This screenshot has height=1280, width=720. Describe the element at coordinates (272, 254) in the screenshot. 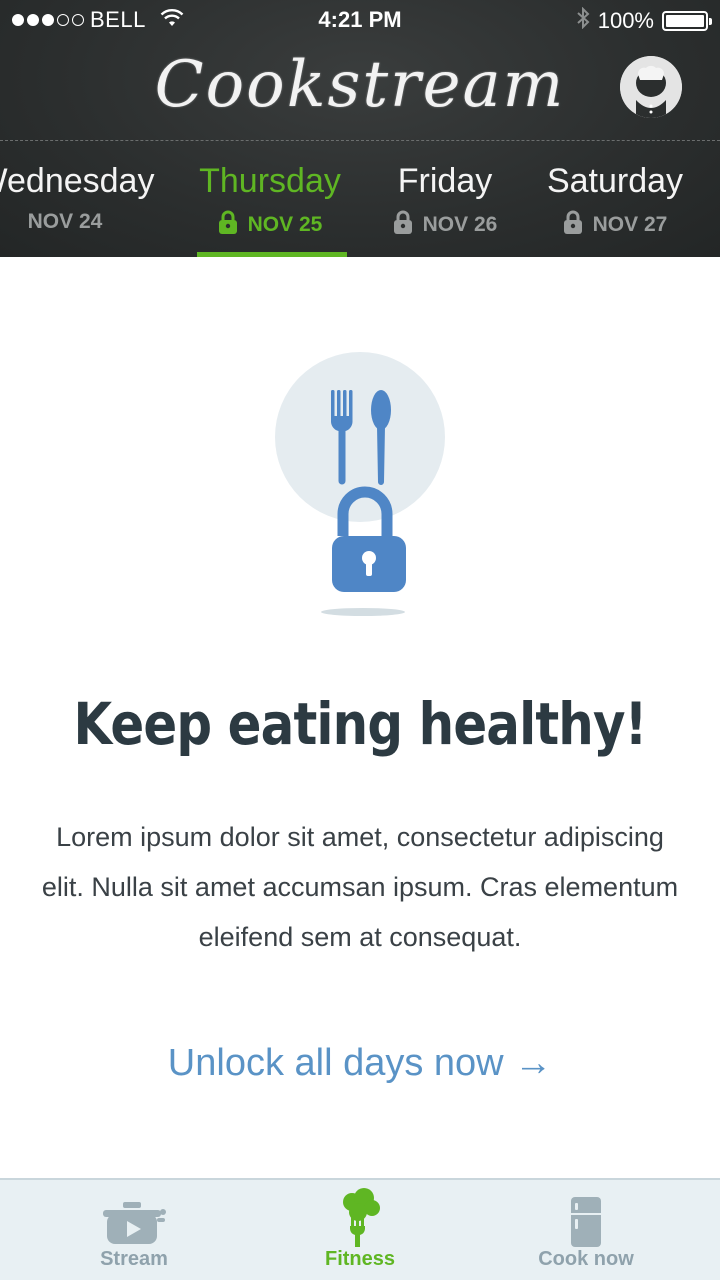

I see `active-day-indicator` at that location.